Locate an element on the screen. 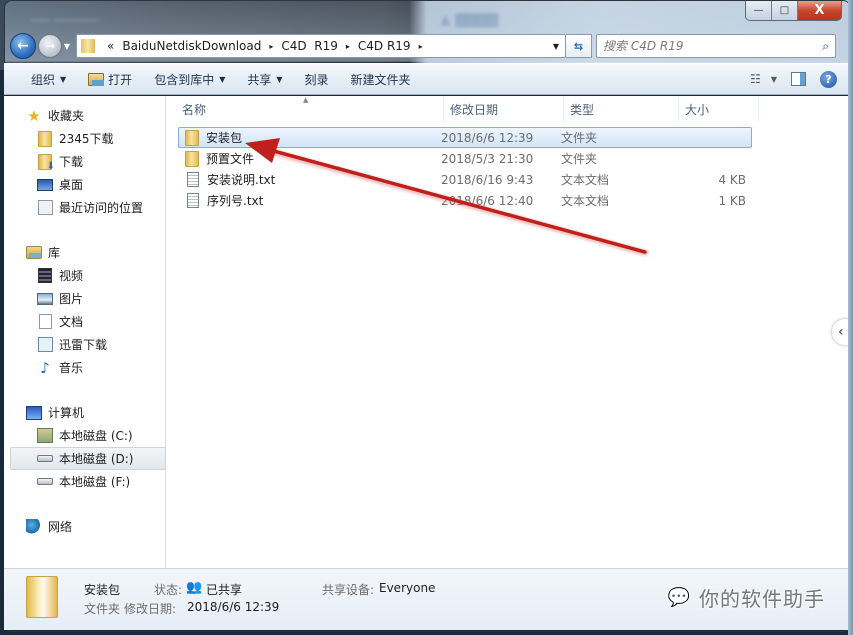 The height and width of the screenshot is (635, 853). desktop-icon is located at coordinates (45, 184).